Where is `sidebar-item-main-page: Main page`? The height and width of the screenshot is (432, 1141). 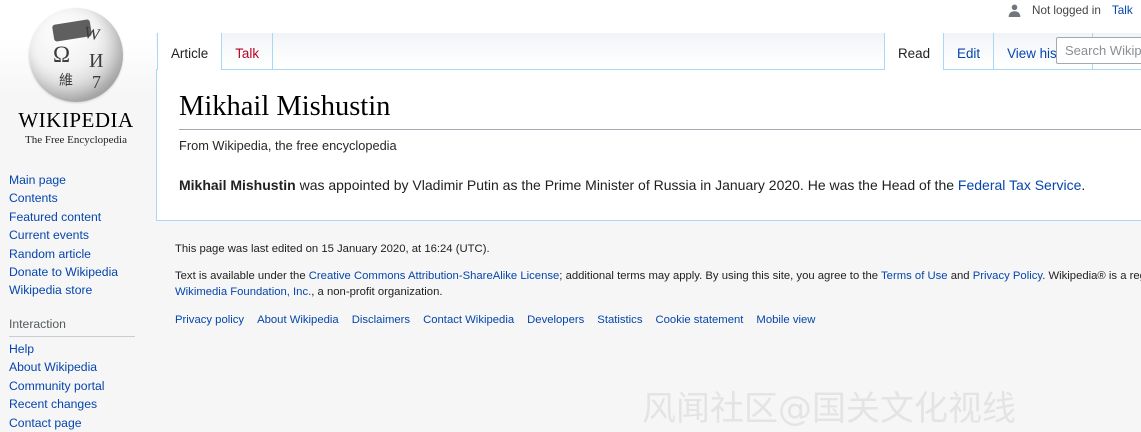
sidebar-item-main-page: Main page is located at coordinates (81, 180).